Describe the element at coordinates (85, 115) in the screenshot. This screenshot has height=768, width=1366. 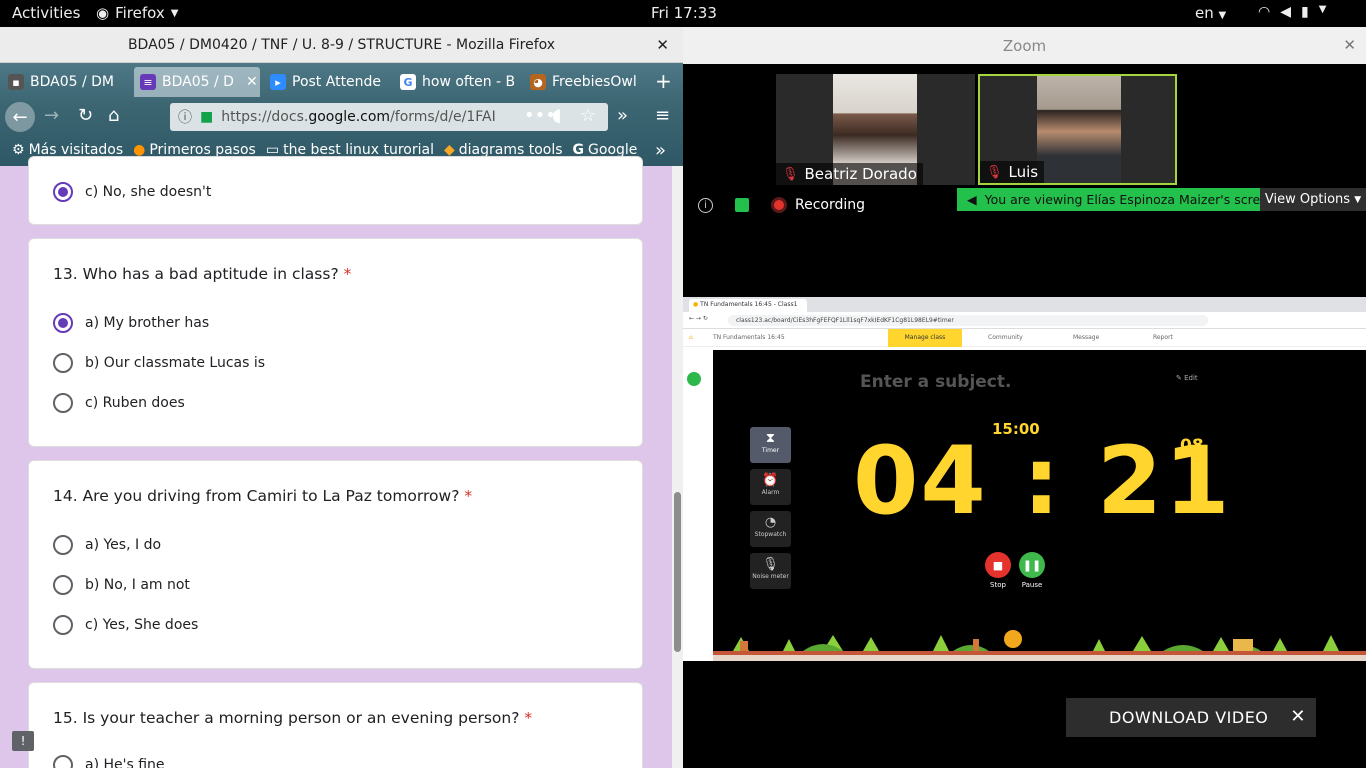
I see `reload-button: ↻` at that location.